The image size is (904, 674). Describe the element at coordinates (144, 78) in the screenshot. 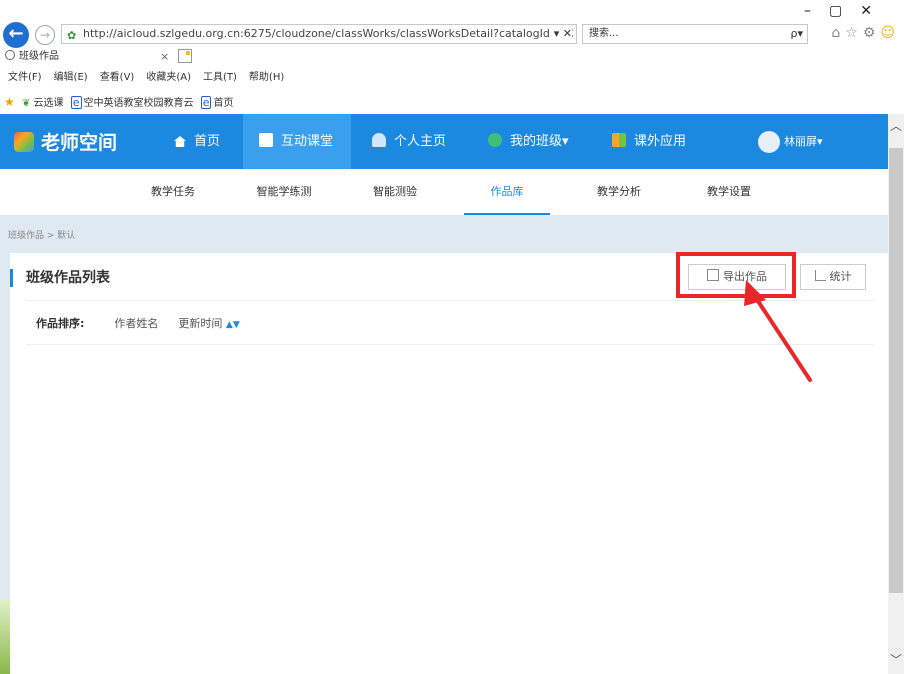

I see `menu-bar: 文件(F) 编辑(E) 查看(V) 收藏夹(A) 工具(T) 帮助(H)` at that location.